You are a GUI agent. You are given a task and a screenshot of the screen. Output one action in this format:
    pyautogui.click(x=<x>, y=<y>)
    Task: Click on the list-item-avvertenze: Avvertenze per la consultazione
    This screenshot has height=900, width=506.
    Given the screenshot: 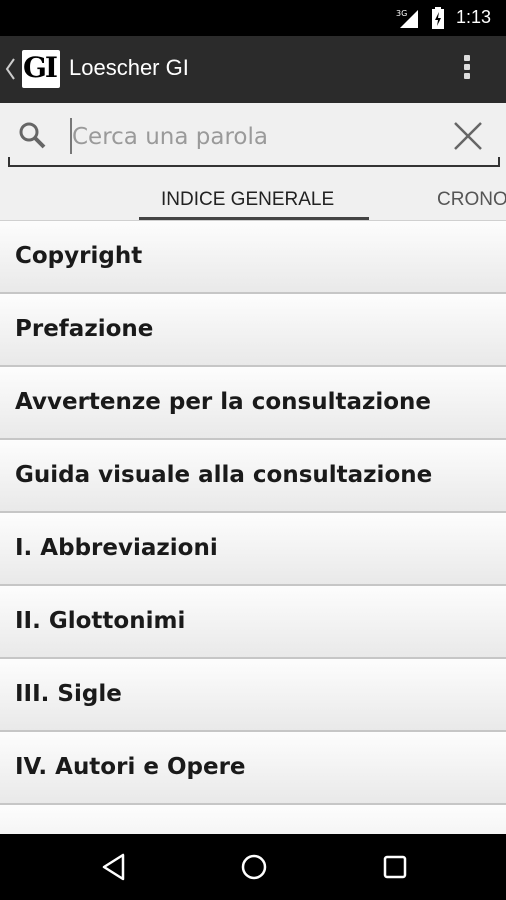 What is the action you would take?
    pyautogui.click(x=253, y=403)
    